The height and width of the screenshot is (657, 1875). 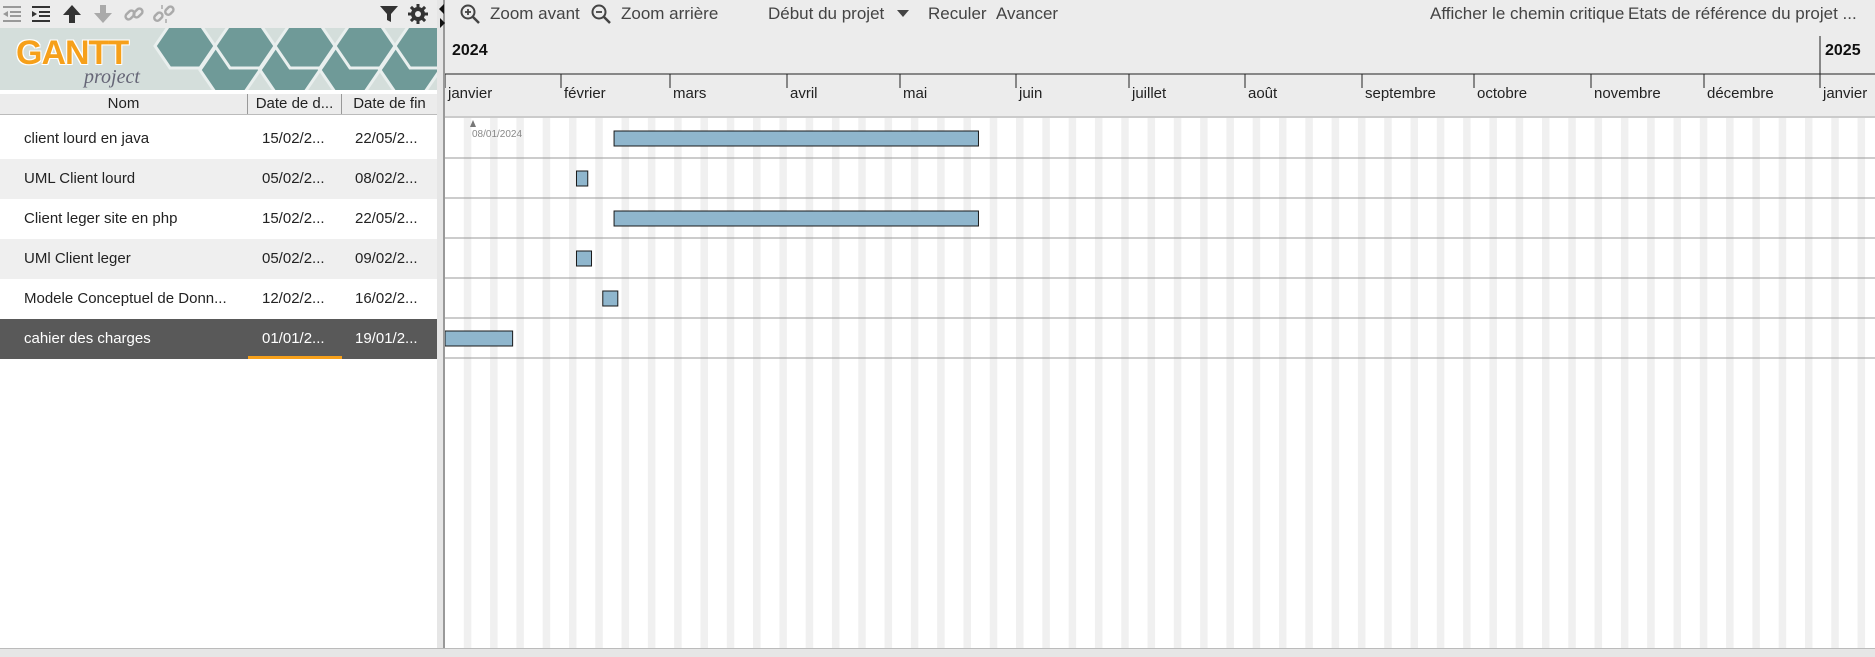 I want to click on outdent-icon, so click(x=12, y=14).